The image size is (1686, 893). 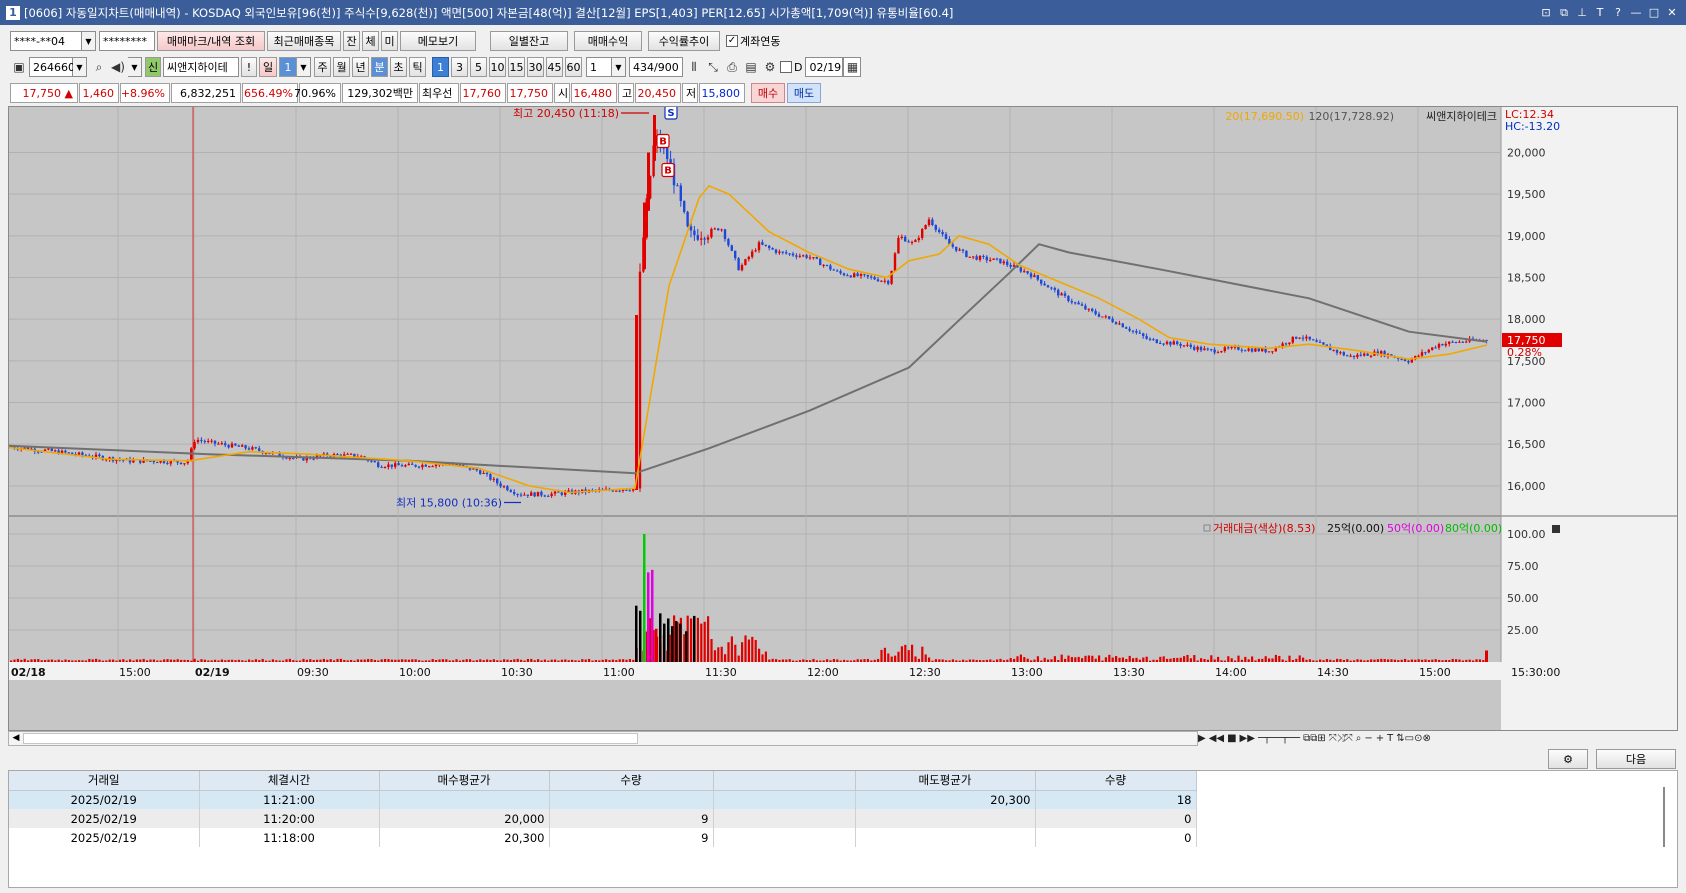 What do you see at coordinates (322, 67) in the screenshot?
I see `period-week-button: 주` at bounding box center [322, 67].